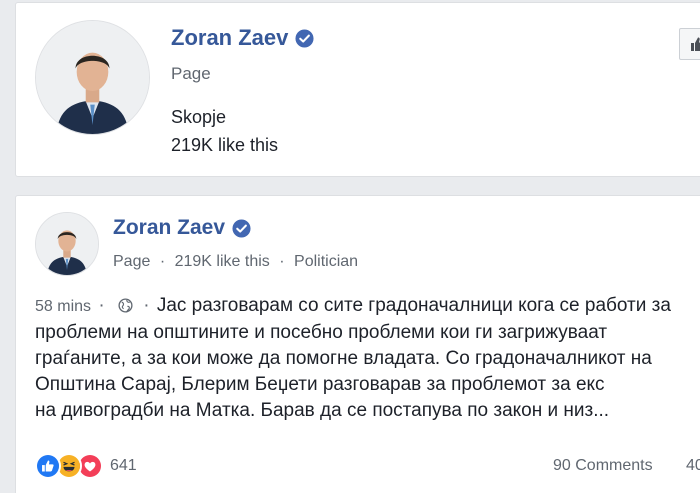  Describe the element at coordinates (693, 466) in the screenshot. I see `shares-count-link: 40` at that location.